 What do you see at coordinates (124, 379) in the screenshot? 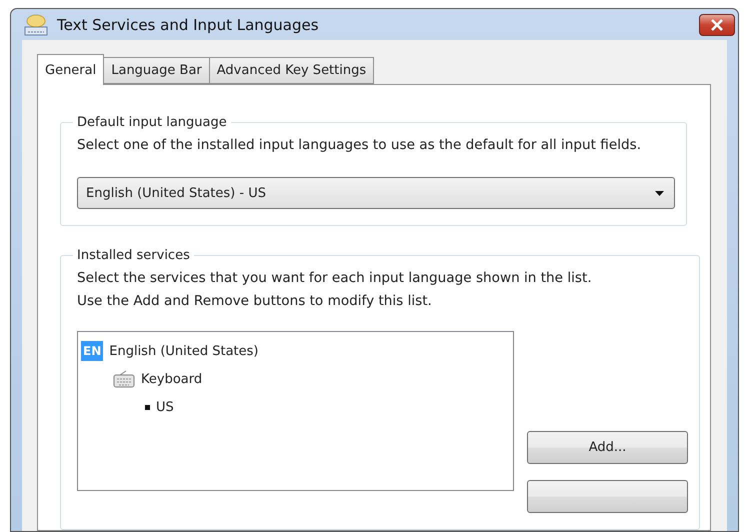
I see `keyboard-icon` at bounding box center [124, 379].